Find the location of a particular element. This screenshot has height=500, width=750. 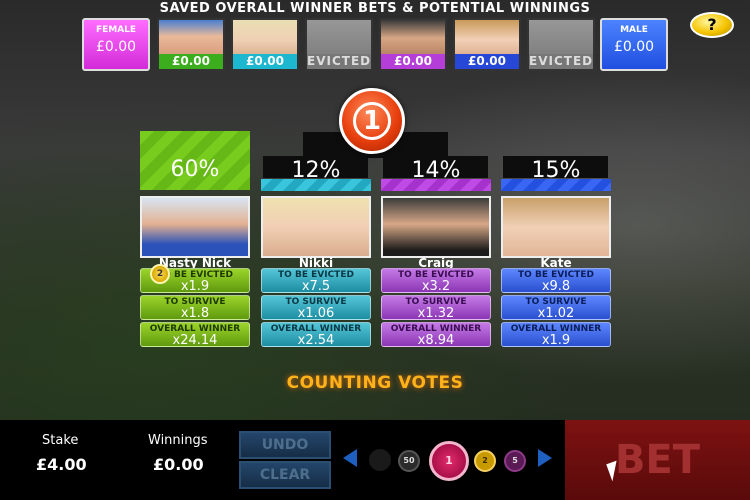

odds-value: x8.94 is located at coordinates (436, 340).